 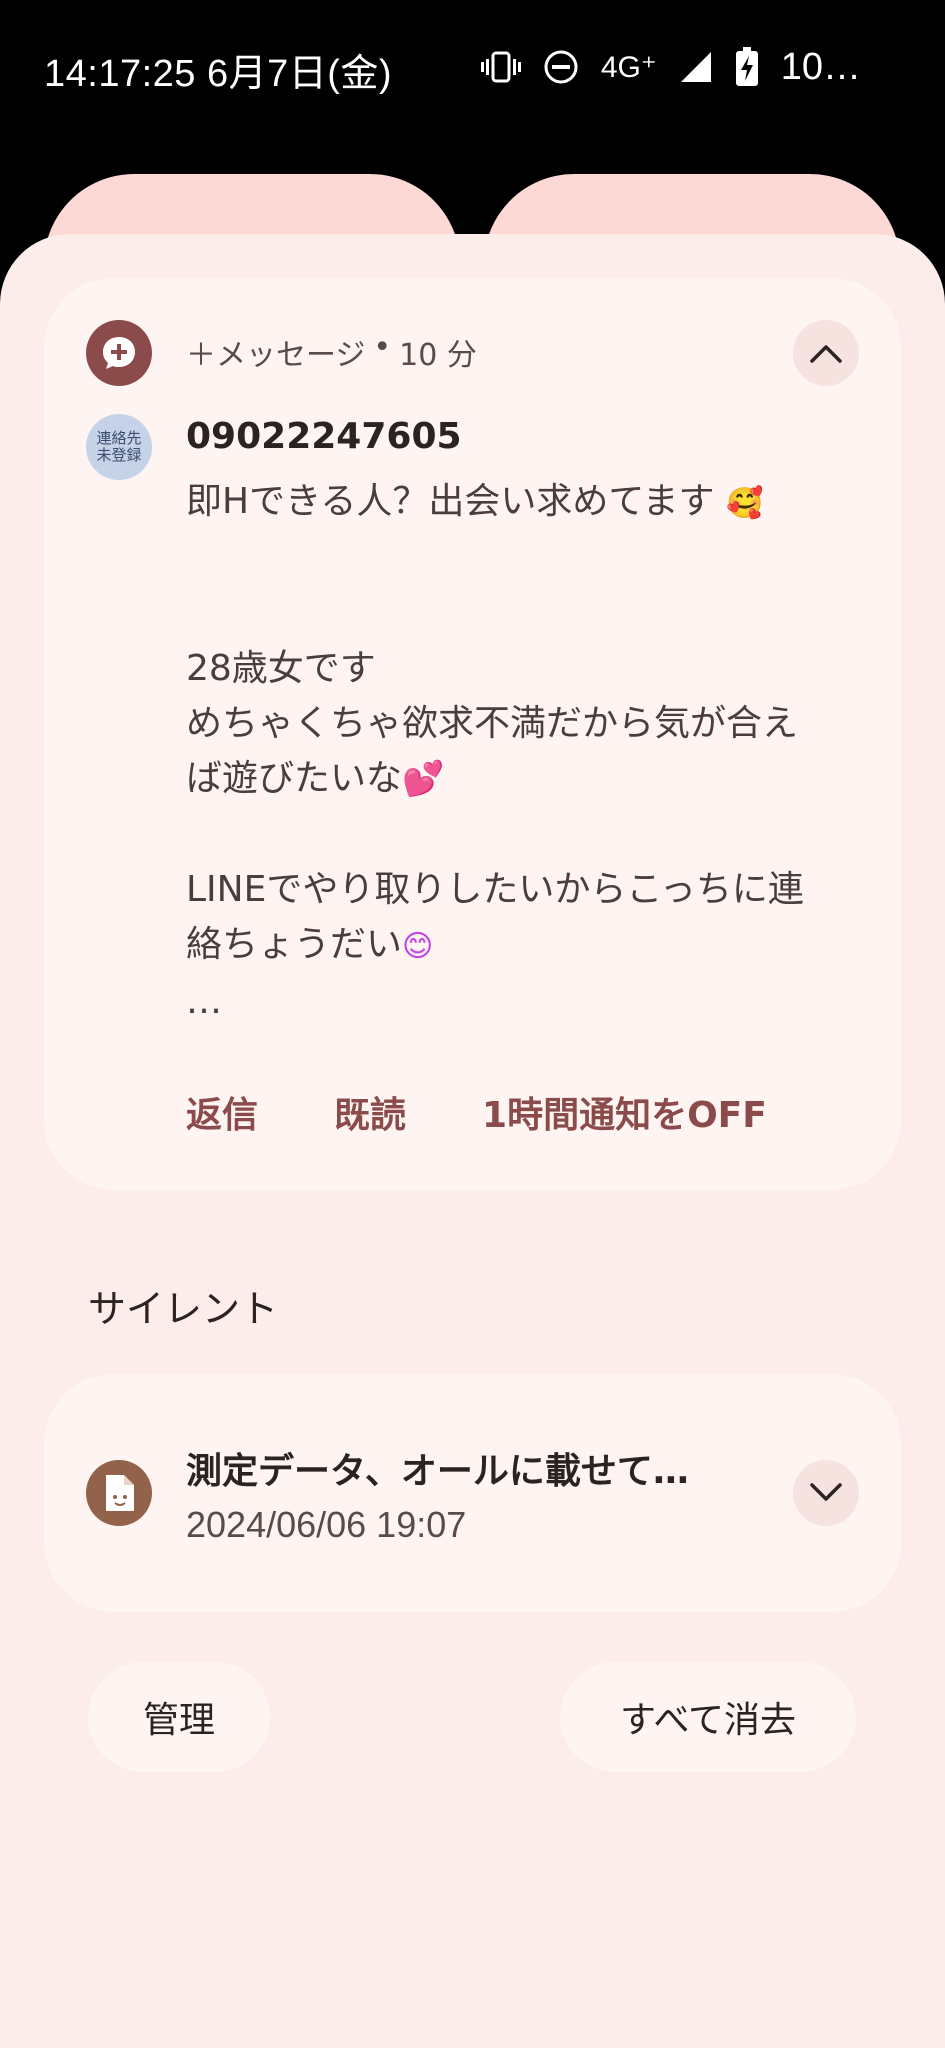 What do you see at coordinates (708, 1717) in the screenshot?
I see `clear-all-button: すべて消去` at bounding box center [708, 1717].